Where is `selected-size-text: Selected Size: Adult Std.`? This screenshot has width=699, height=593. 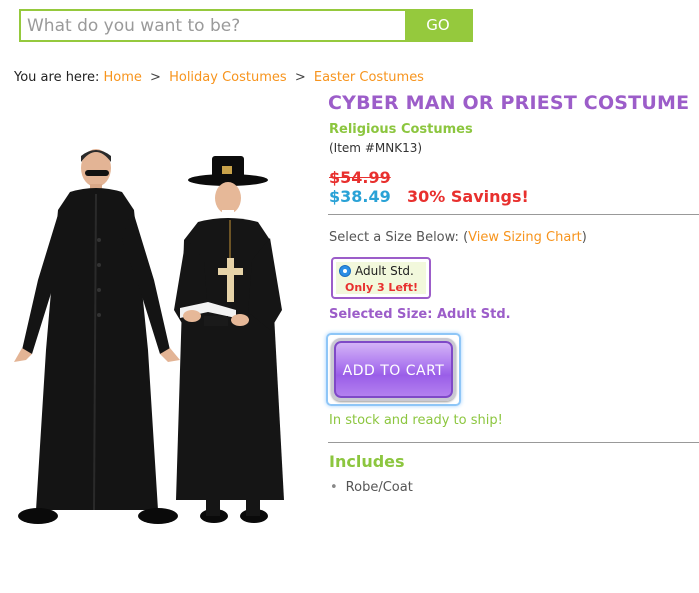
selected-size-text: Selected Size: Adult Std. is located at coordinates (420, 314).